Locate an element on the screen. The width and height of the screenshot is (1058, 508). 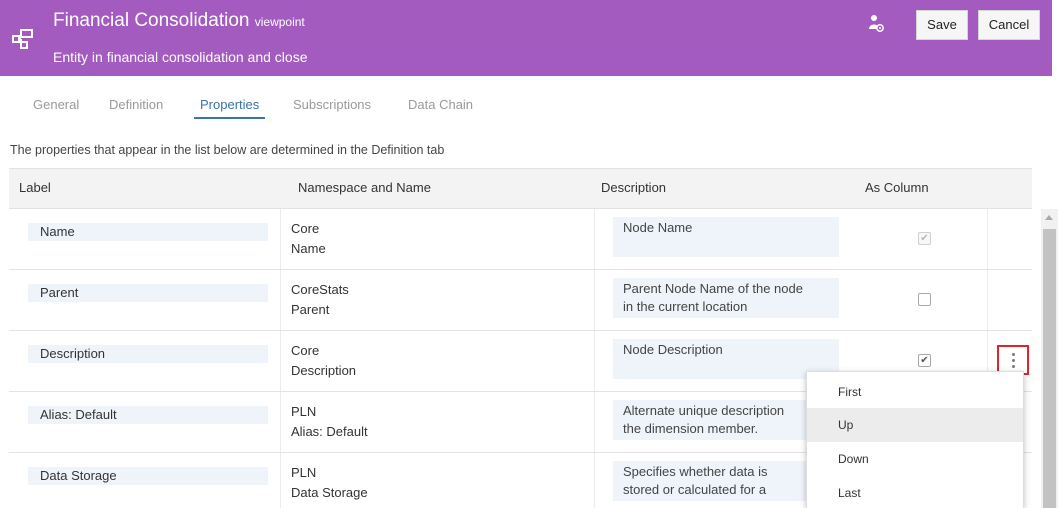
as-column-checkbox is located at coordinates (924, 299).